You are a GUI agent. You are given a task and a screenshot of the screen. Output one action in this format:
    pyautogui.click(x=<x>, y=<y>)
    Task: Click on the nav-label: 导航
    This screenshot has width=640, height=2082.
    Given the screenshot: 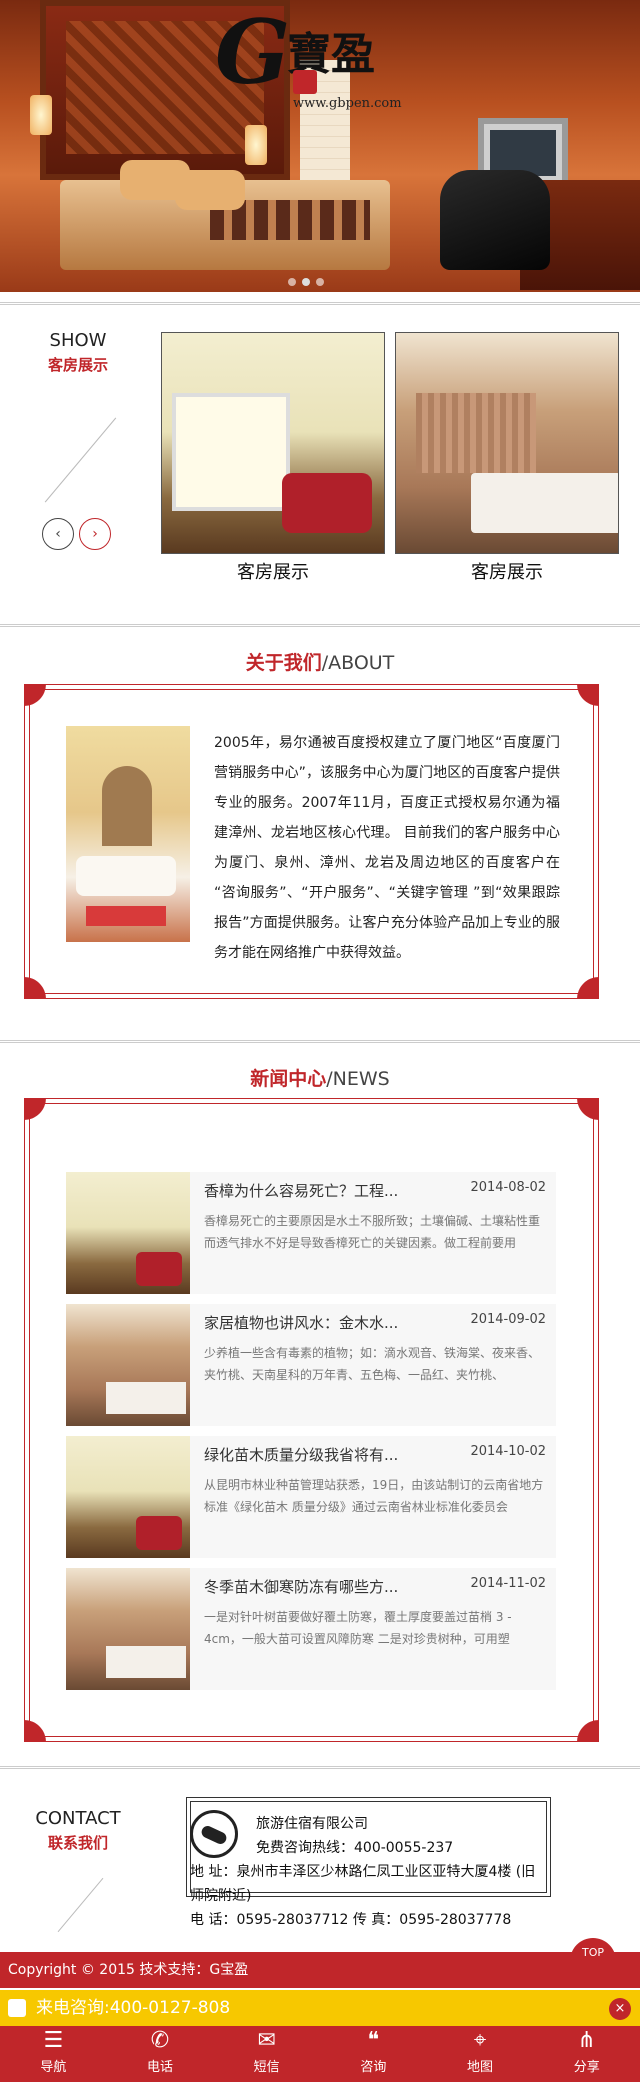 What is the action you would take?
    pyautogui.click(x=53, y=2067)
    